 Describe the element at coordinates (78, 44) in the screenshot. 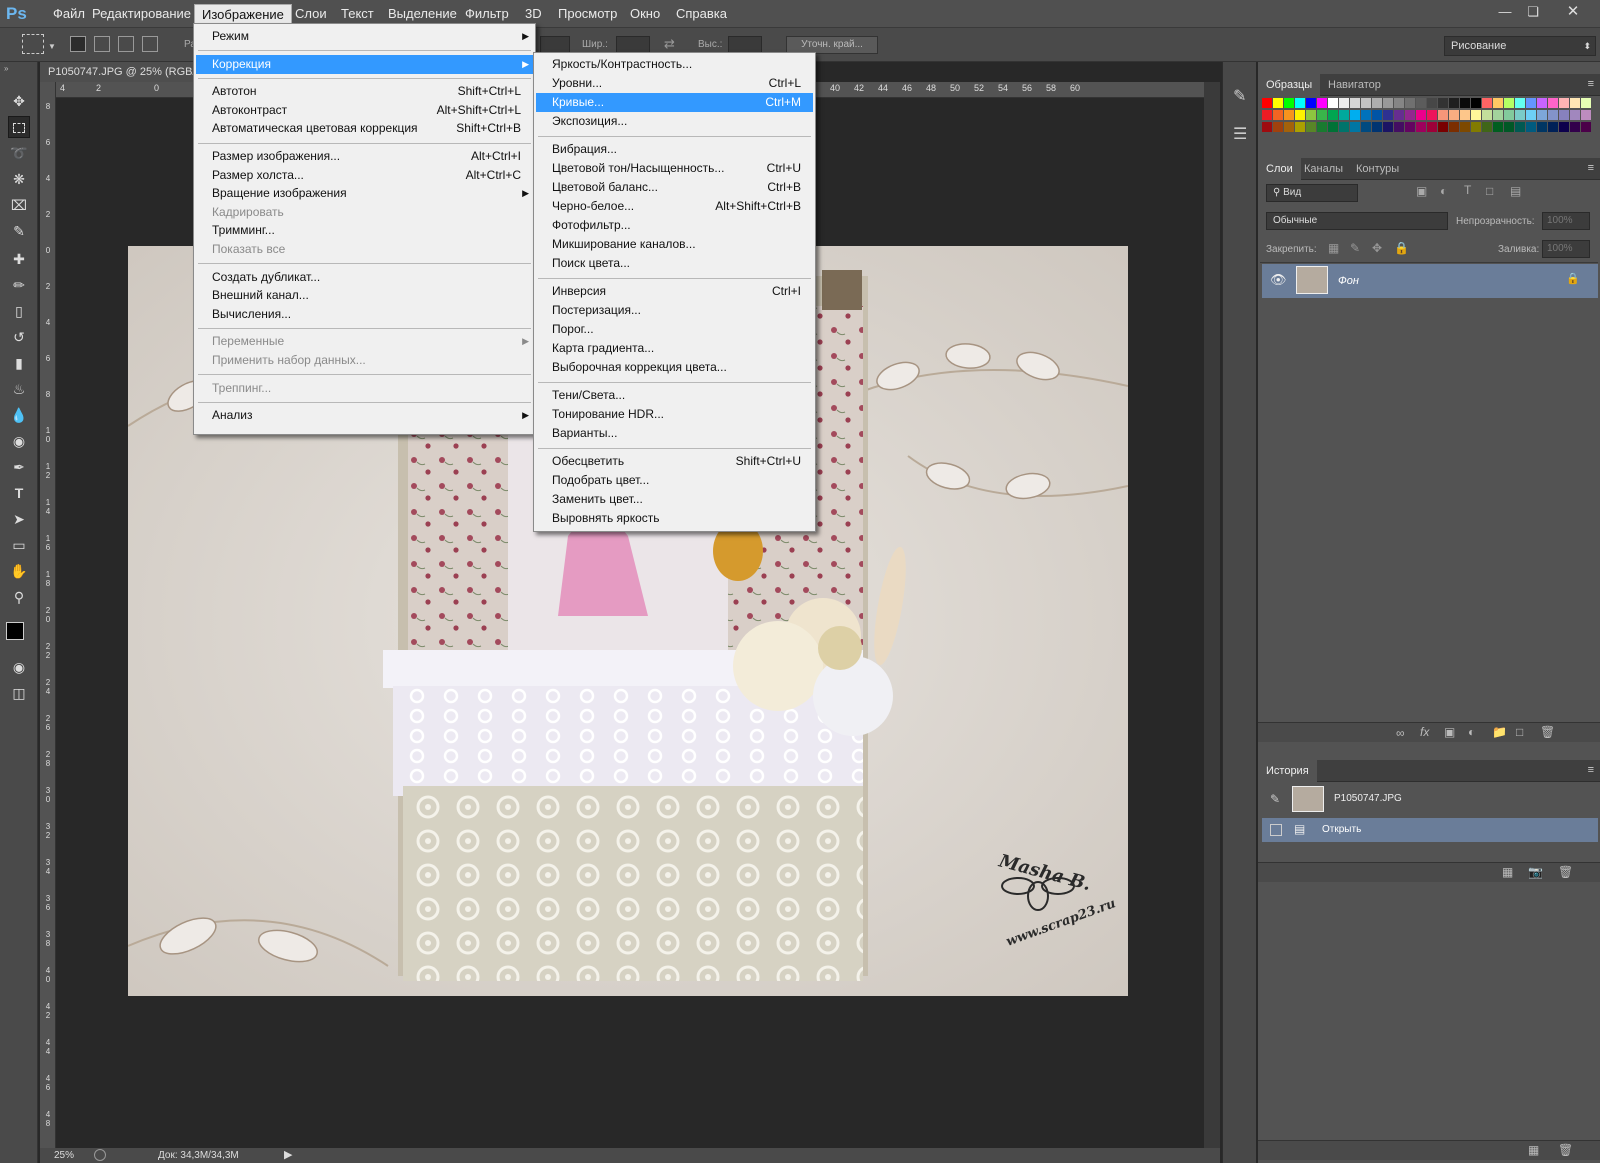

I see `new-selection-icon` at that location.